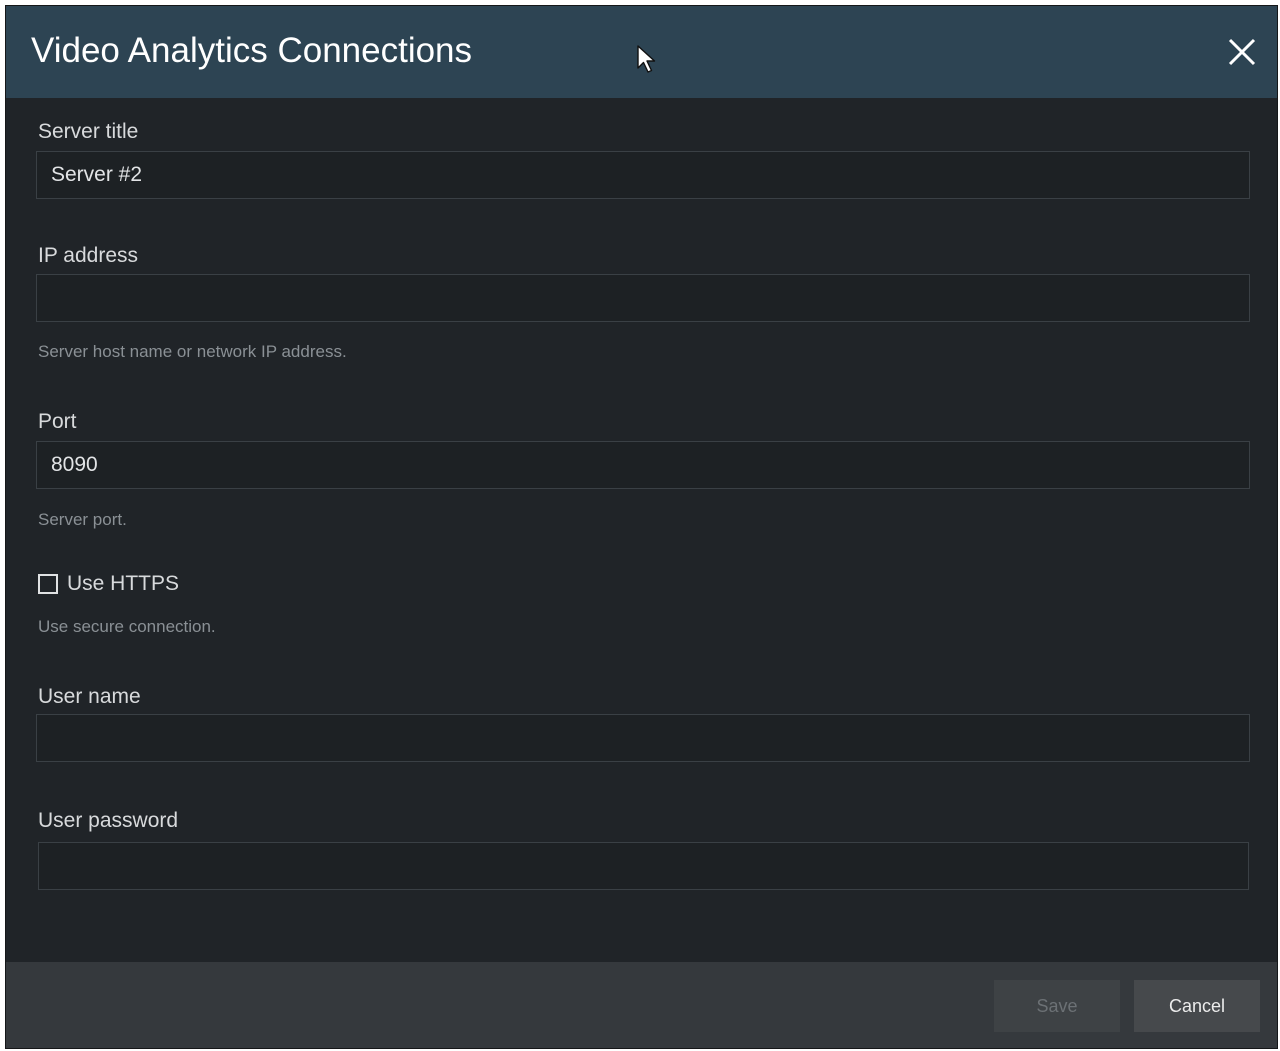  Describe the element at coordinates (108, 820) in the screenshot. I see `user-password-label: User password` at that location.